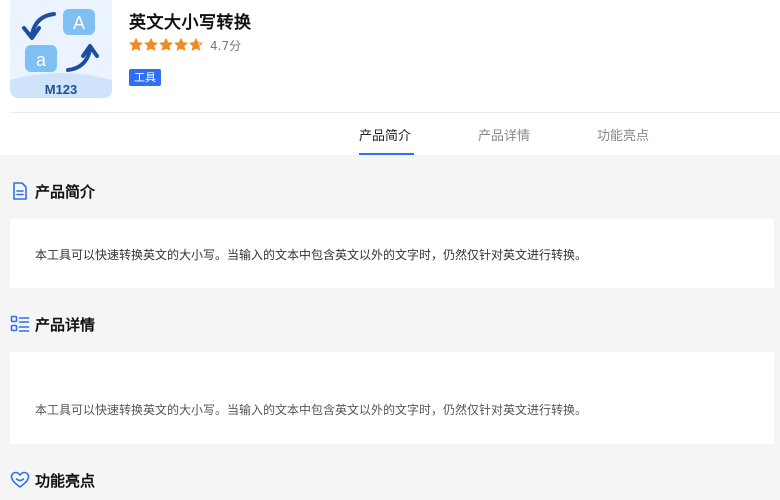 The image size is (780, 500). What do you see at coordinates (20, 480) in the screenshot?
I see `heart-icon` at bounding box center [20, 480].